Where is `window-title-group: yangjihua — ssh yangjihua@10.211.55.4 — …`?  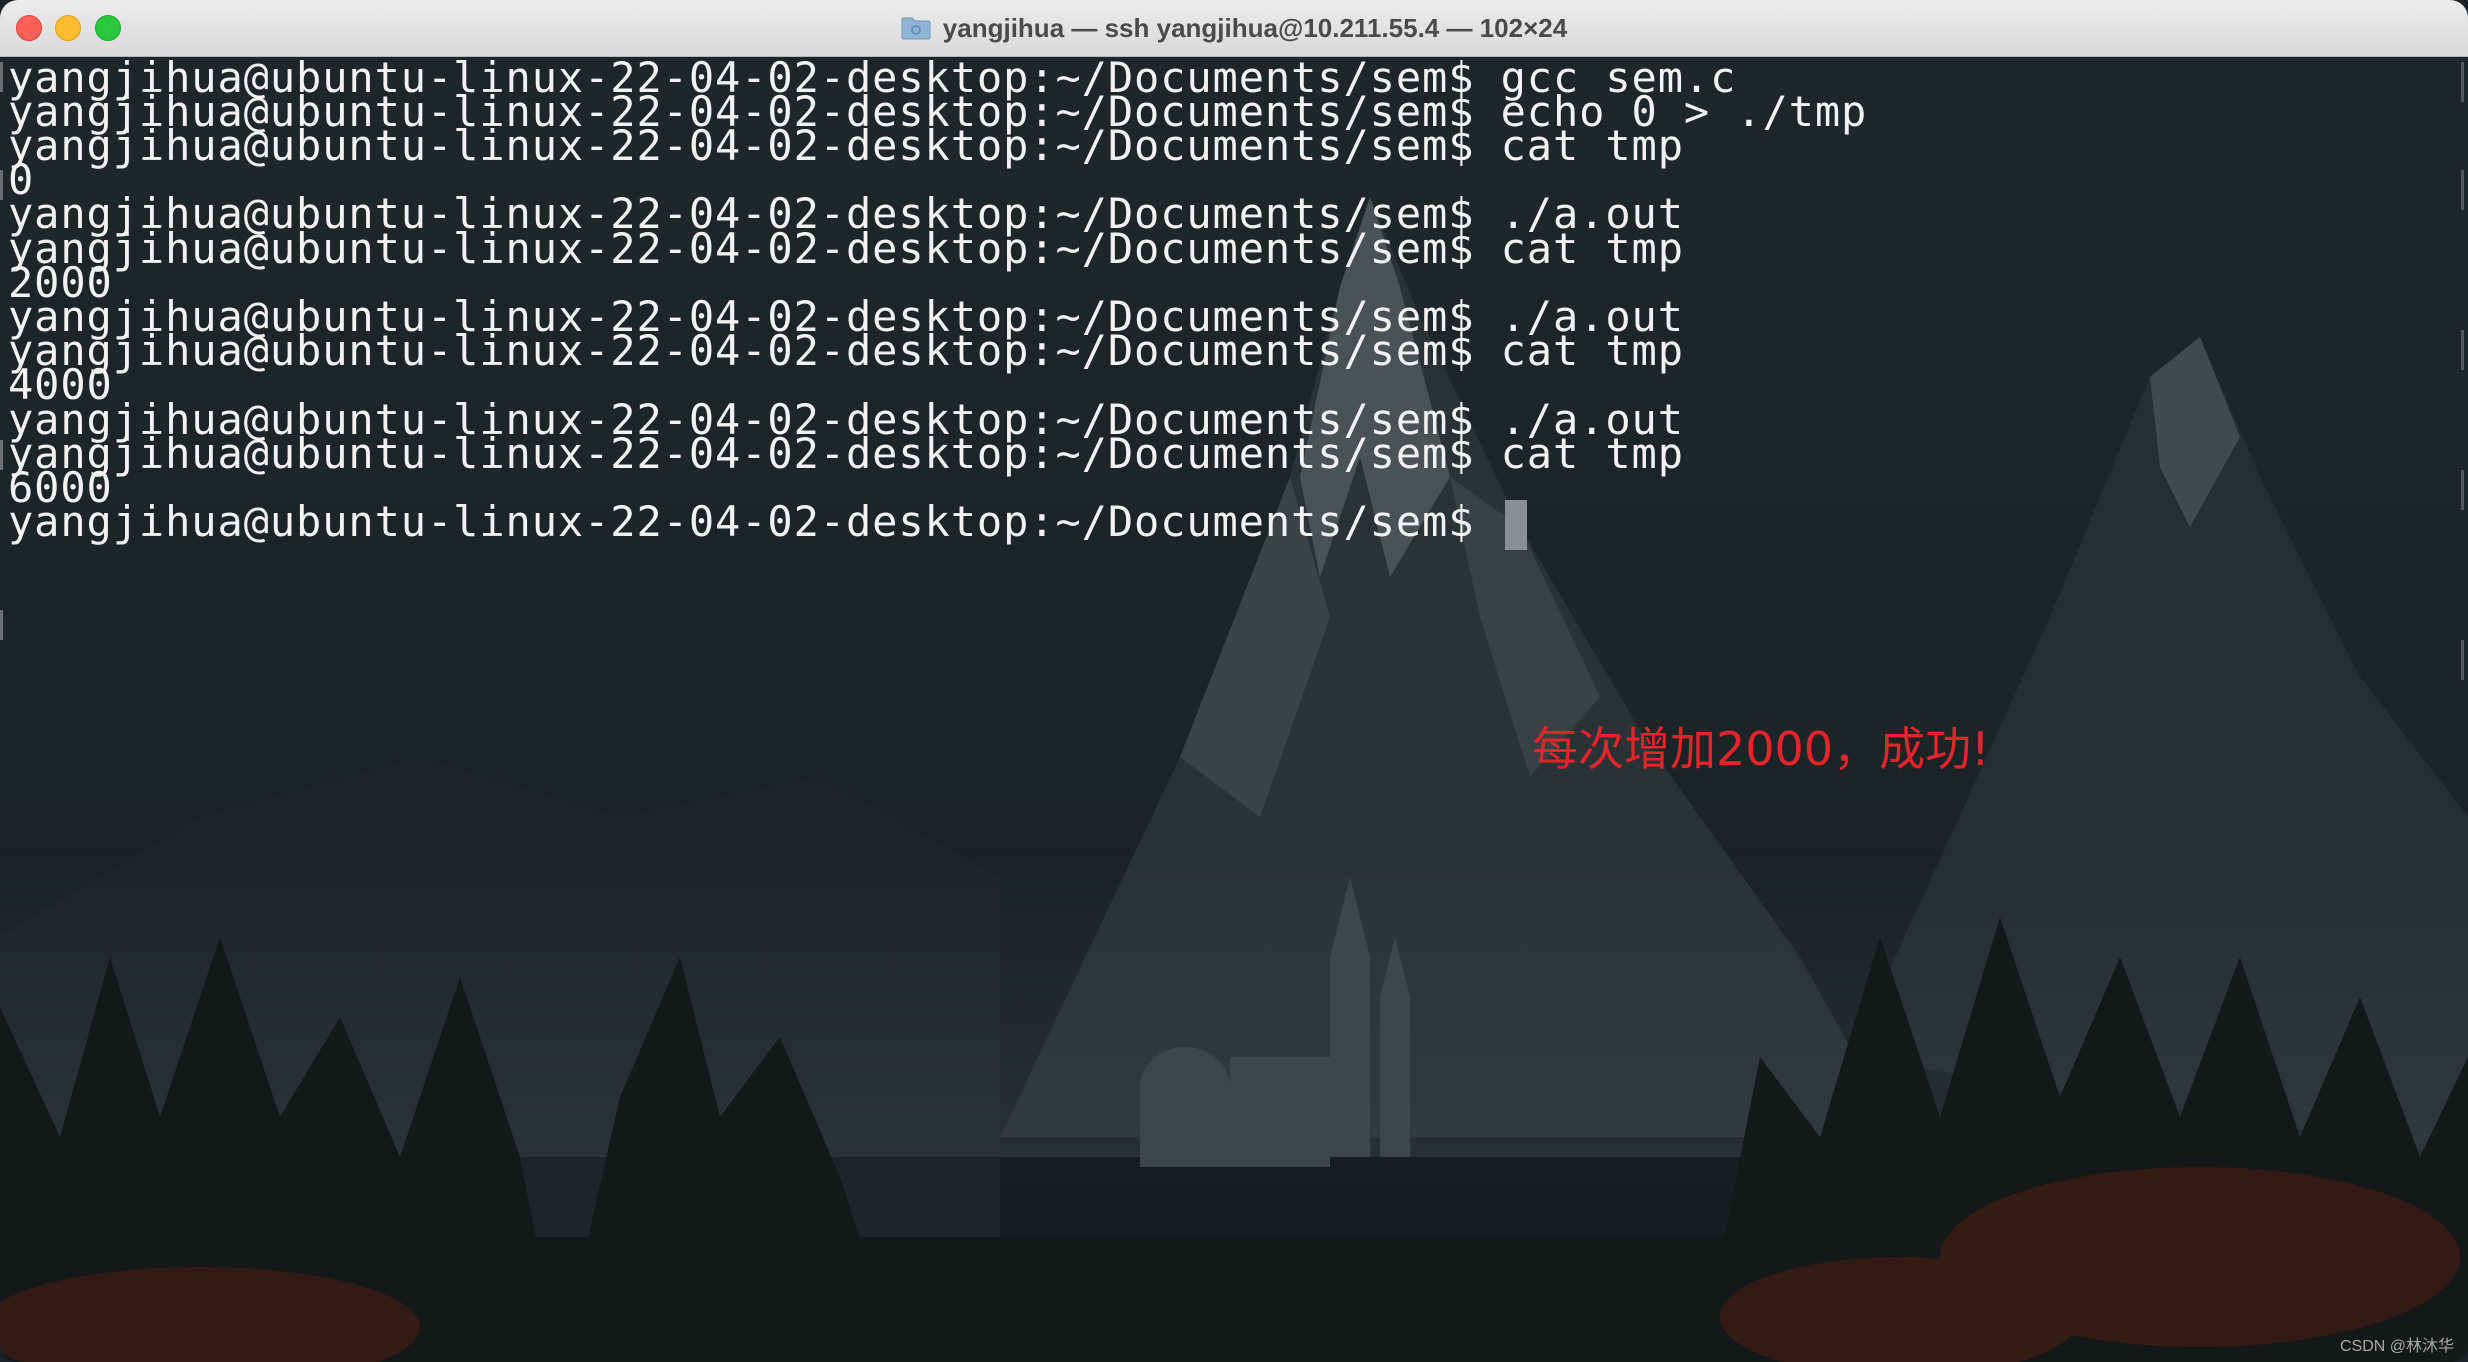 window-title-group: yangjihua — ssh yangjihua@10.211.55.4 — … is located at coordinates (1234, 28).